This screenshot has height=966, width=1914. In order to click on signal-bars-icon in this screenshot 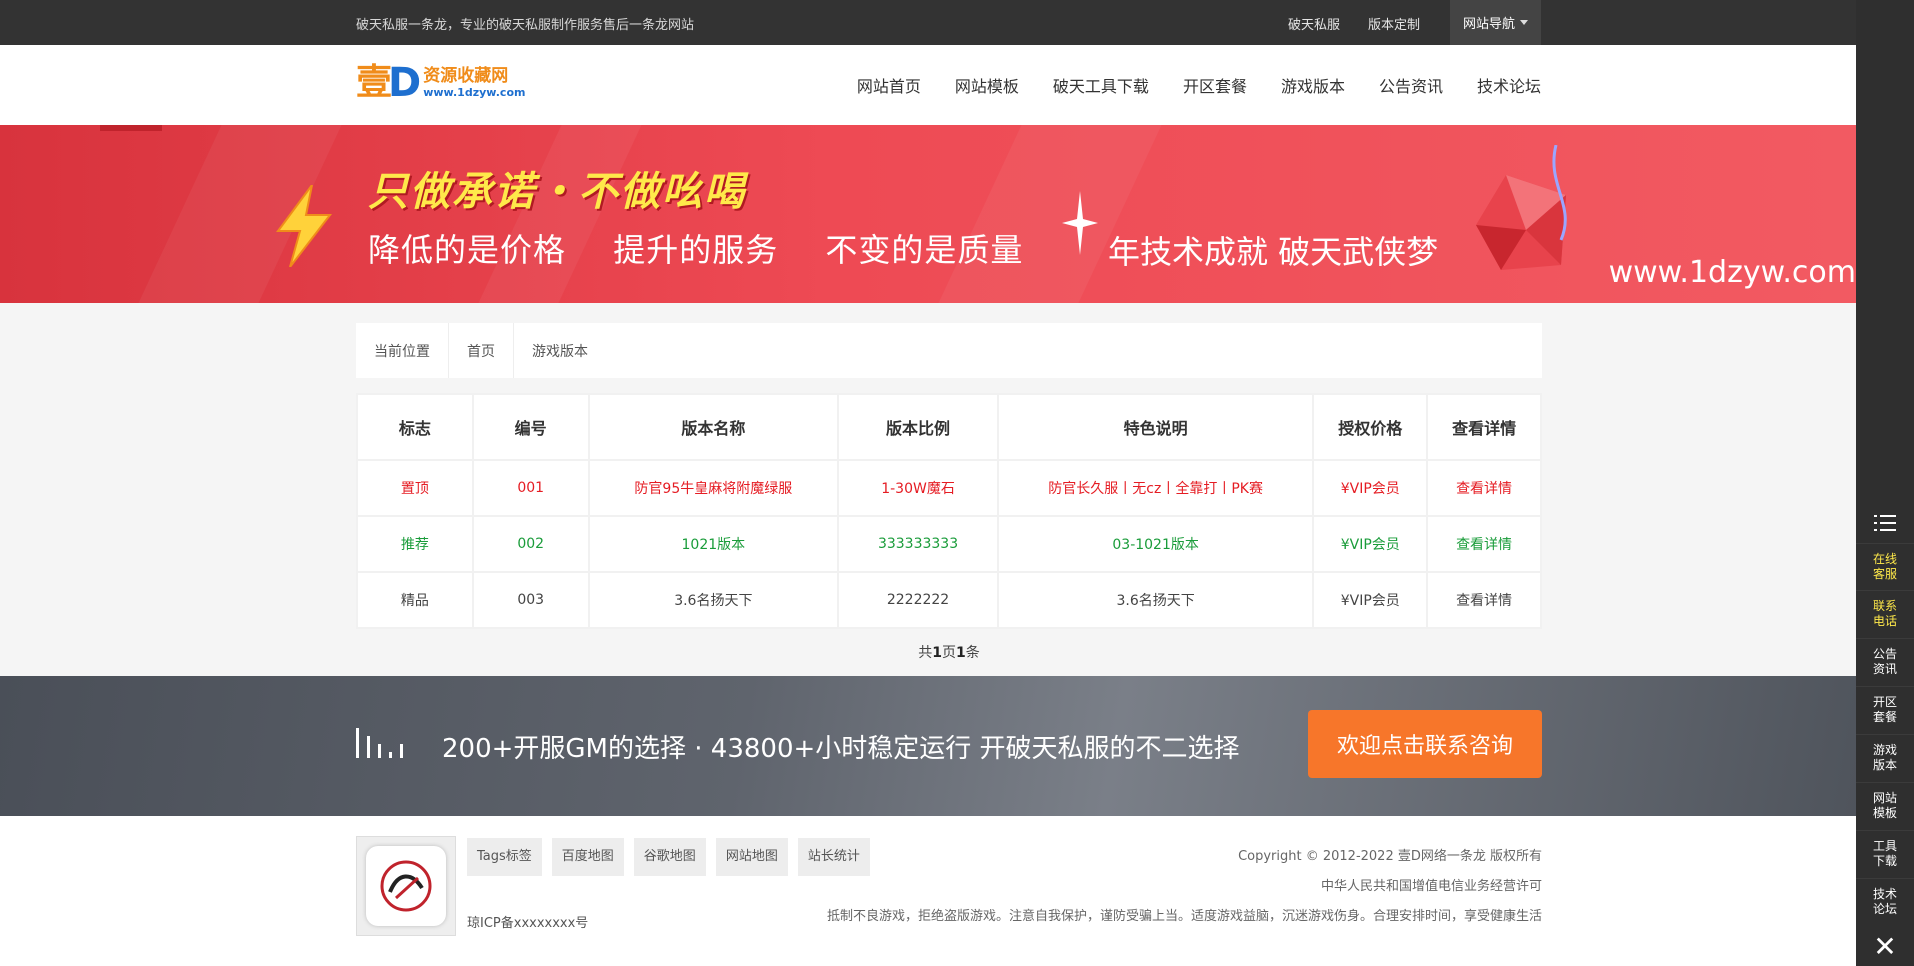, I will do `click(379, 743)`.